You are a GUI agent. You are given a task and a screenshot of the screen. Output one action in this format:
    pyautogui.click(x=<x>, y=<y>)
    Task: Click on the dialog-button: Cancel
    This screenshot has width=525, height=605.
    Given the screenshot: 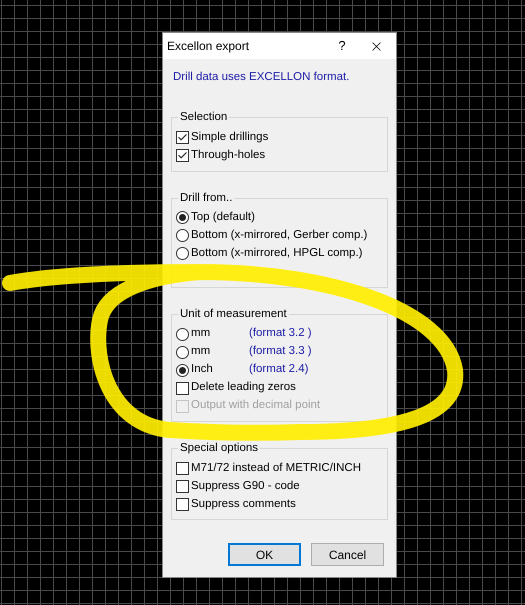 What is the action you would take?
    pyautogui.click(x=347, y=554)
    